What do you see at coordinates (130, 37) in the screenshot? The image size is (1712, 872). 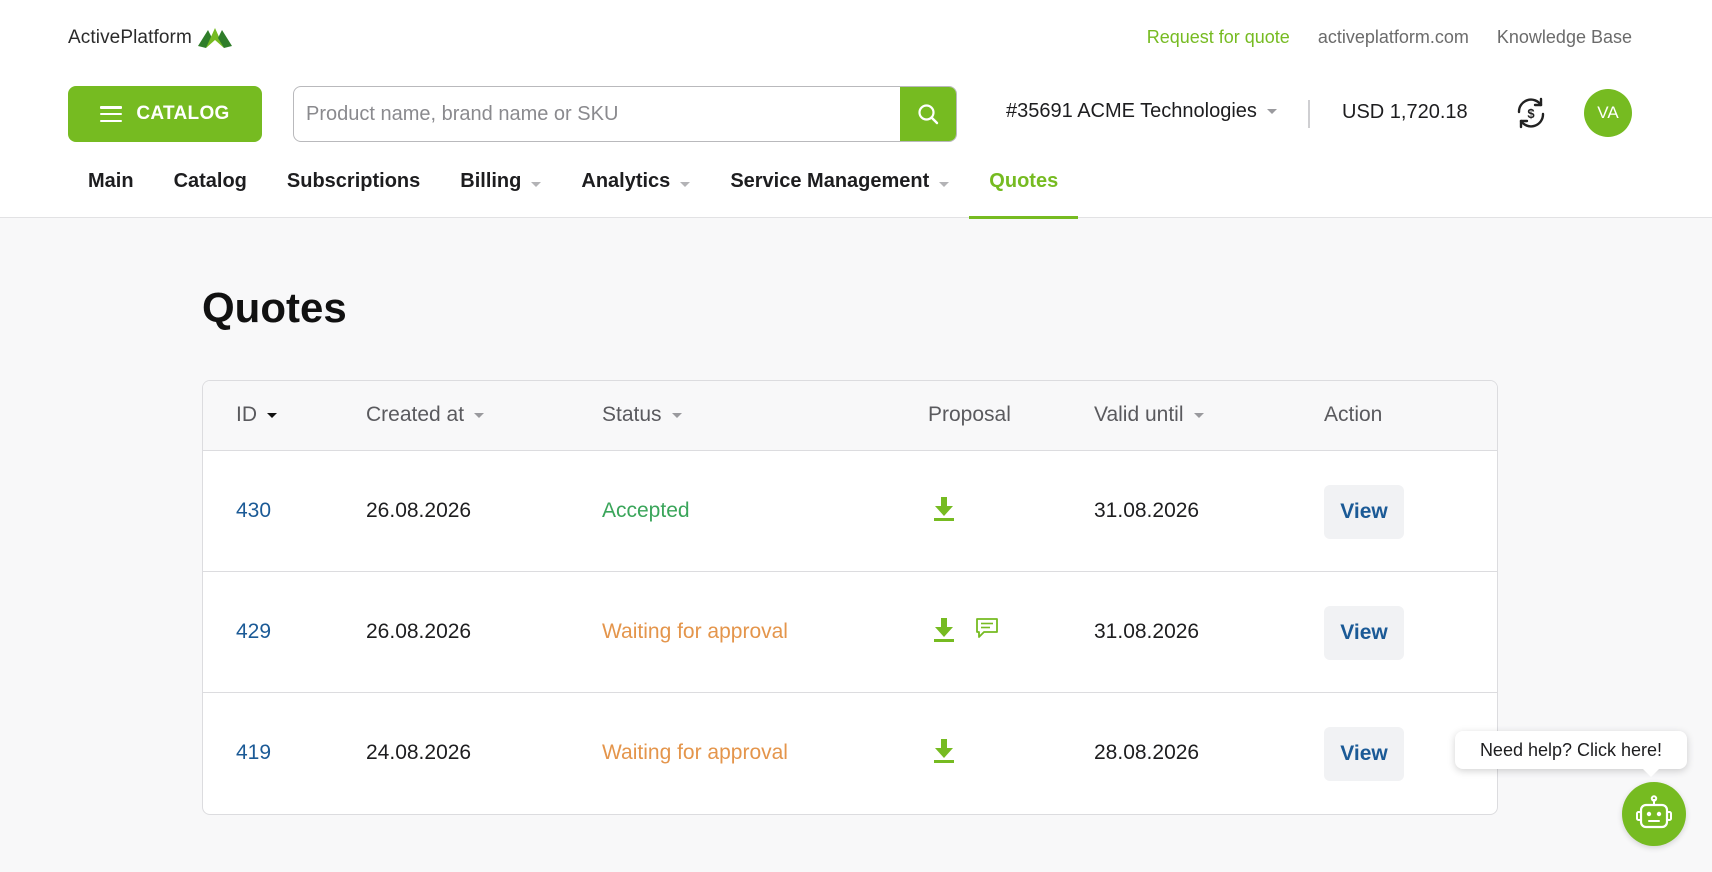 I see `logo-text: ActivePlatform` at bounding box center [130, 37].